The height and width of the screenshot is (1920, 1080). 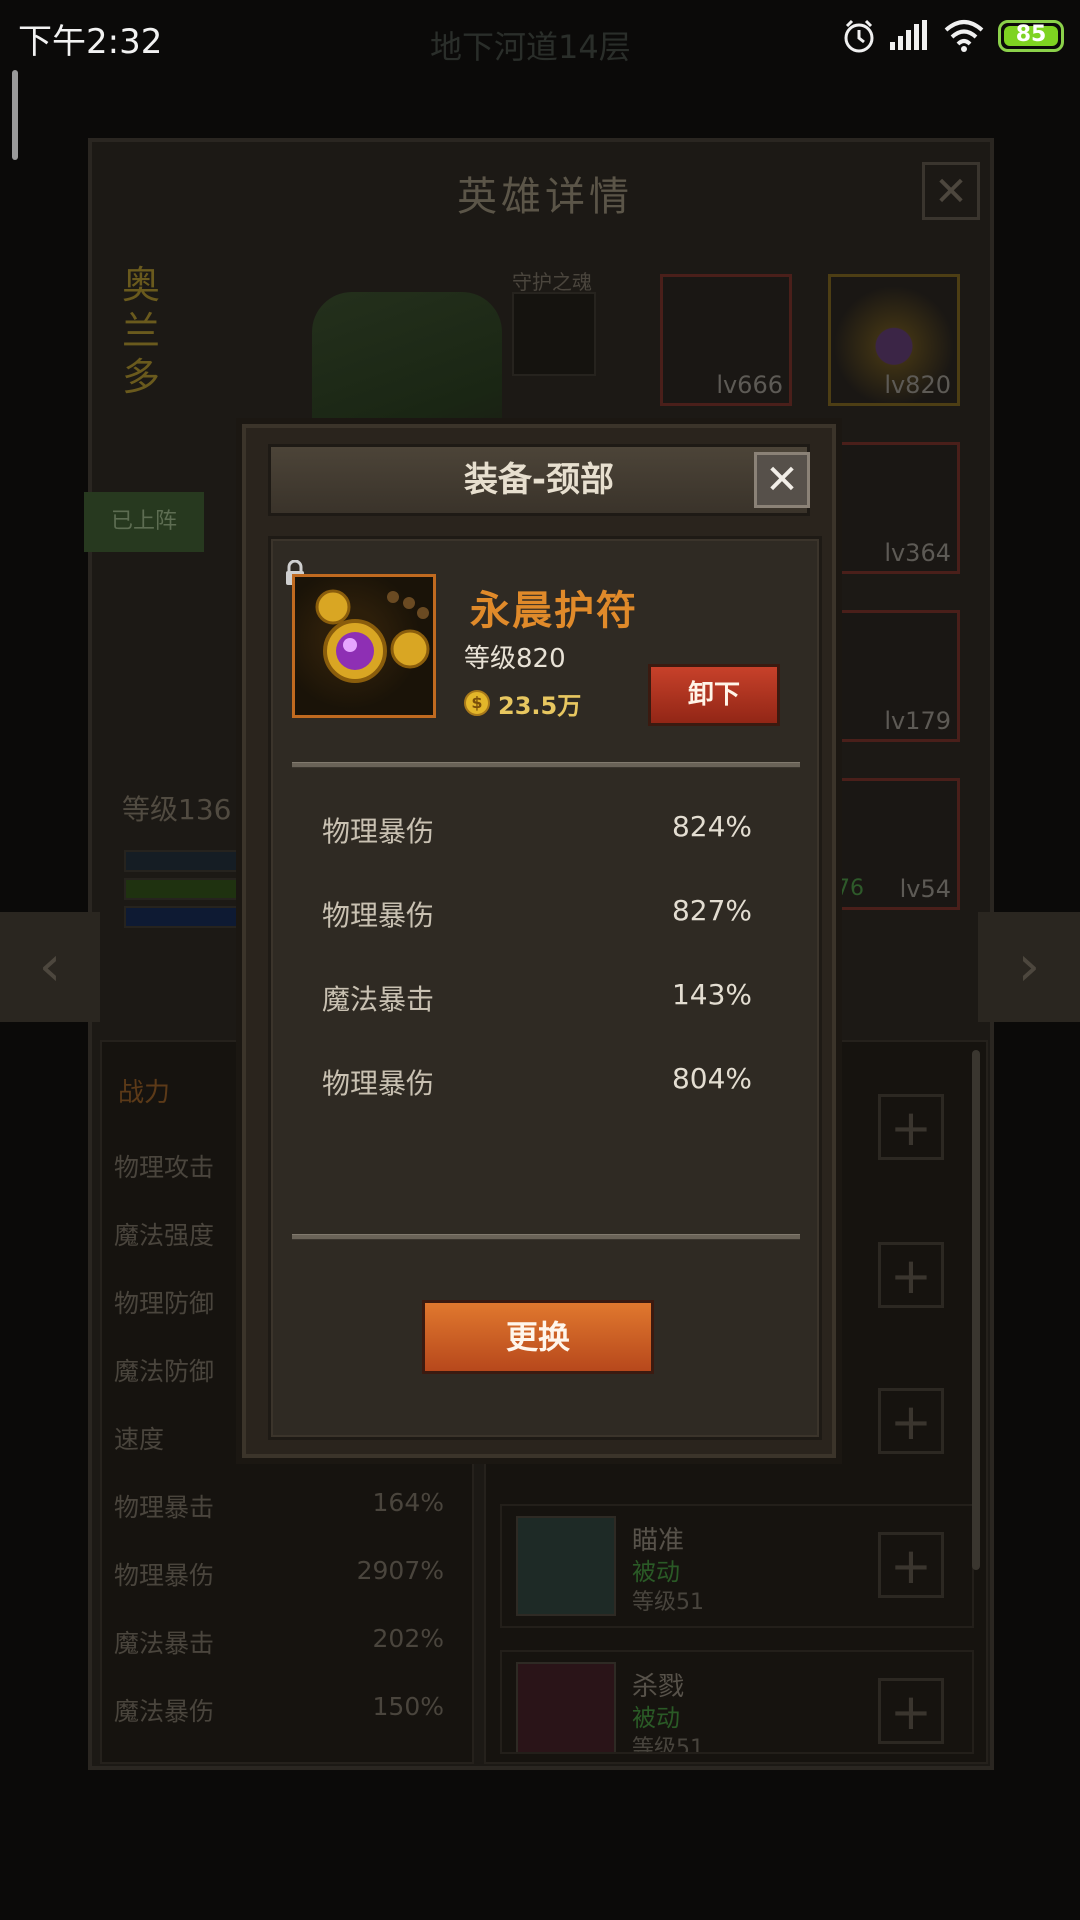 What do you see at coordinates (894, 340) in the screenshot?
I see `equip-slot-neck: lv820` at bounding box center [894, 340].